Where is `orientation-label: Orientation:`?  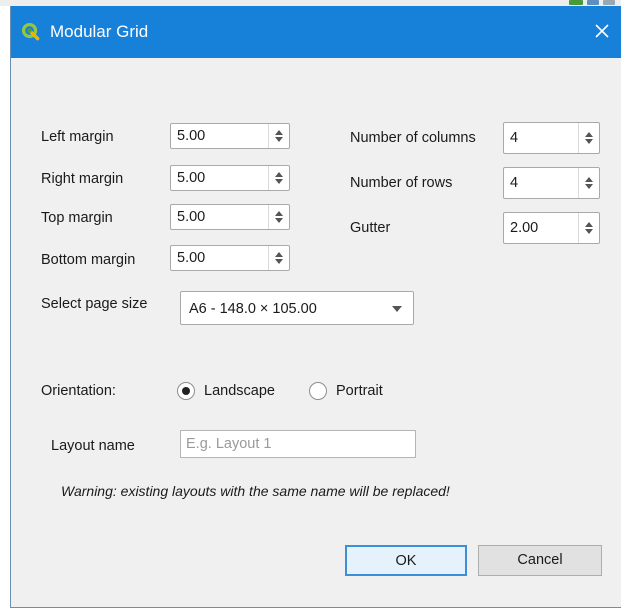 orientation-label: Orientation: is located at coordinates (78, 391).